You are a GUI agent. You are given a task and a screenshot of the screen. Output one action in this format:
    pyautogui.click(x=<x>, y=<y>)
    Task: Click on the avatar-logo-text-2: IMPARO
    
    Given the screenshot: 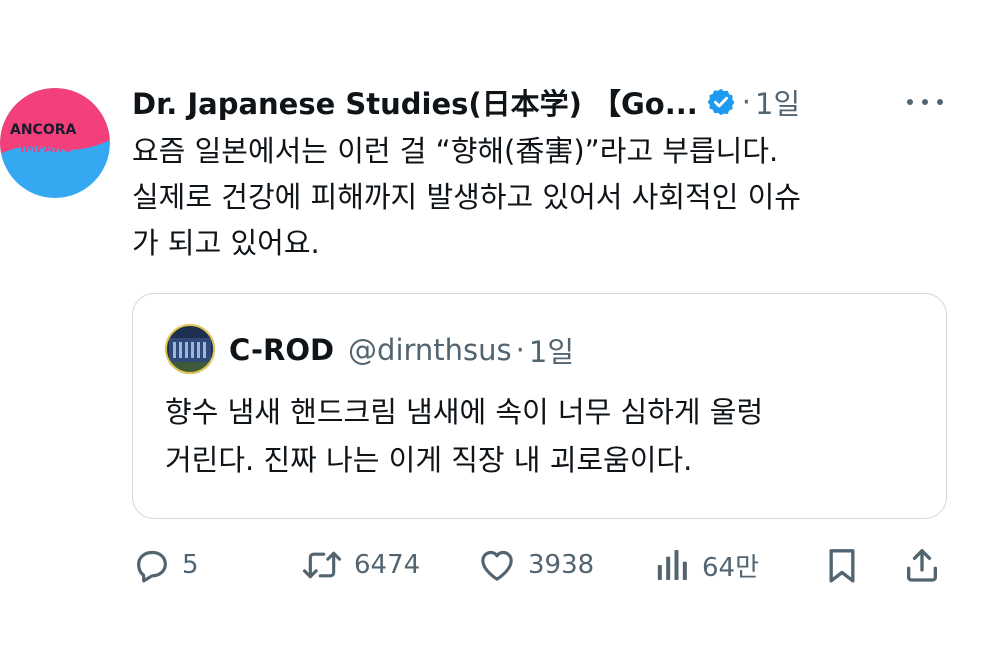 What is the action you would take?
    pyautogui.click(x=46, y=148)
    